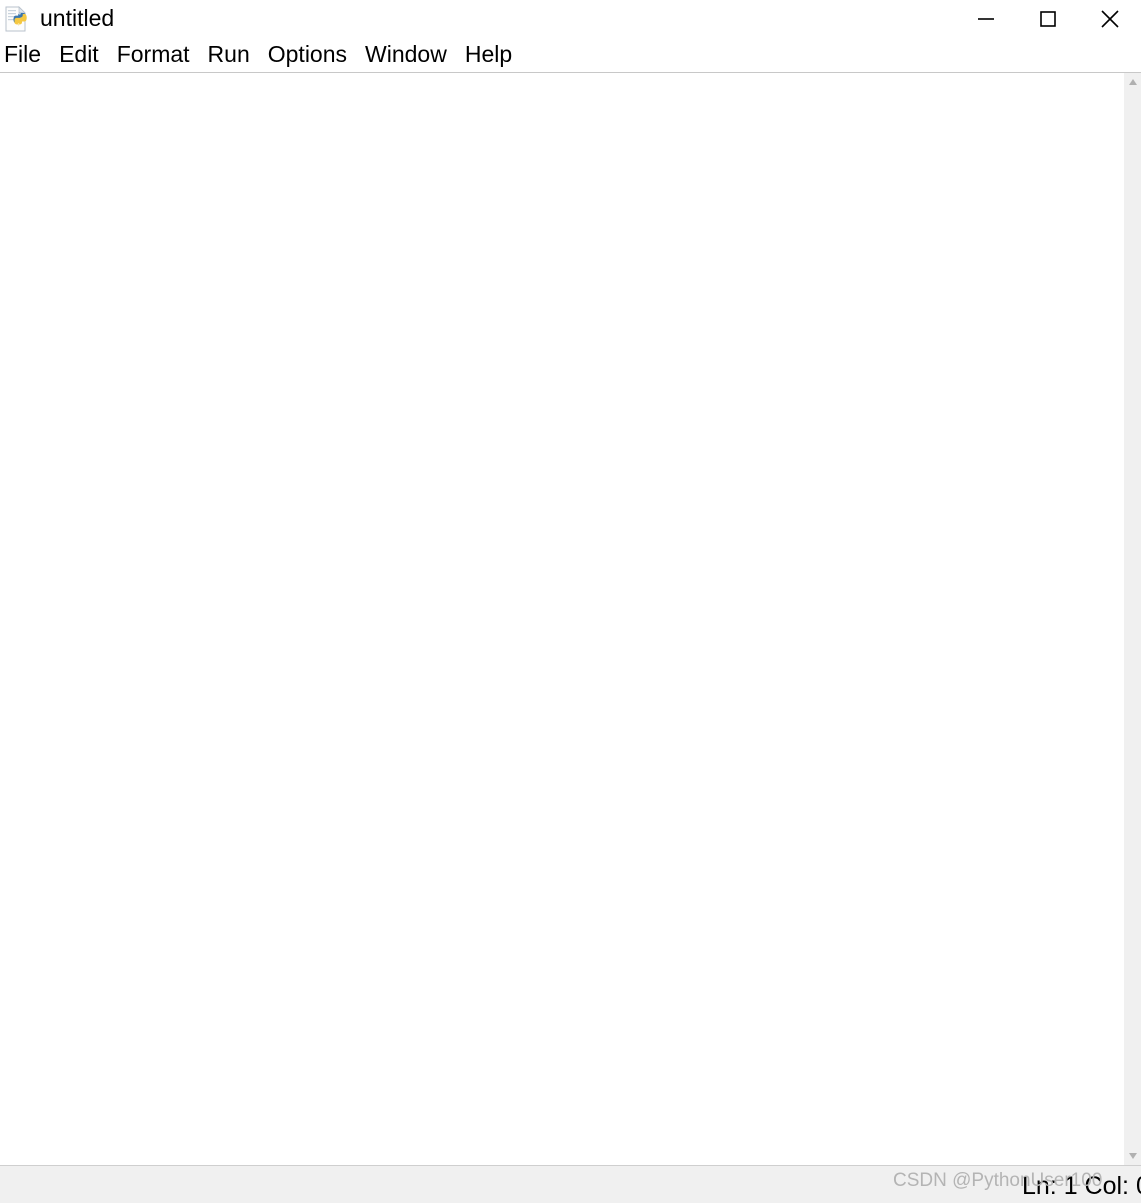 This screenshot has height=1203, width=1141. I want to click on menu-item-run: Run, so click(229, 54).